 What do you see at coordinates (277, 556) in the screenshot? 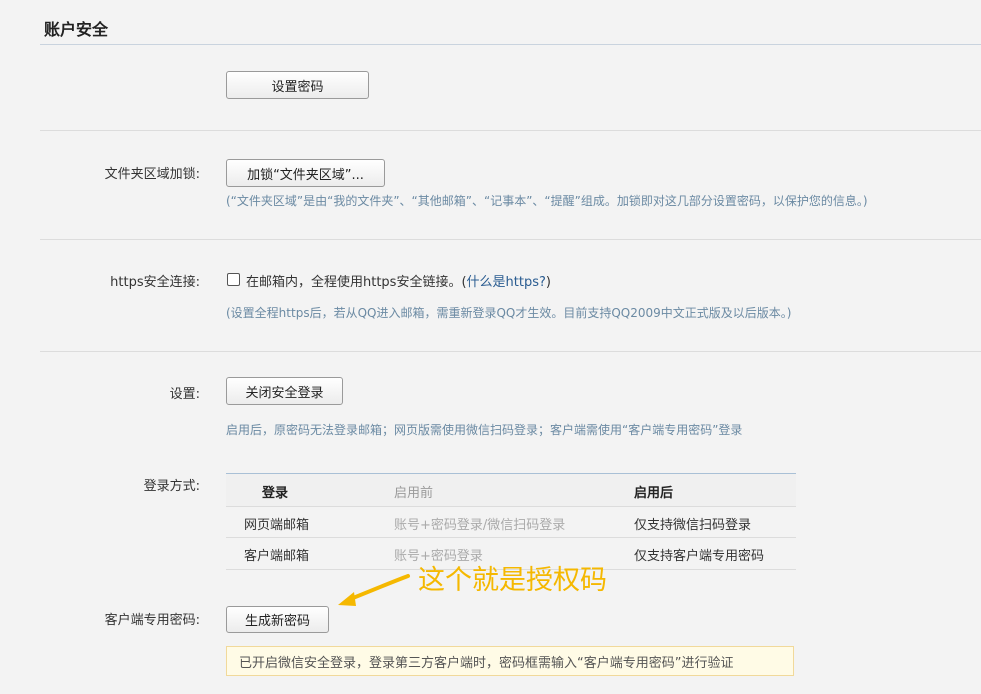
I see `table-cell: 客户端邮箱` at bounding box center [277, 556].